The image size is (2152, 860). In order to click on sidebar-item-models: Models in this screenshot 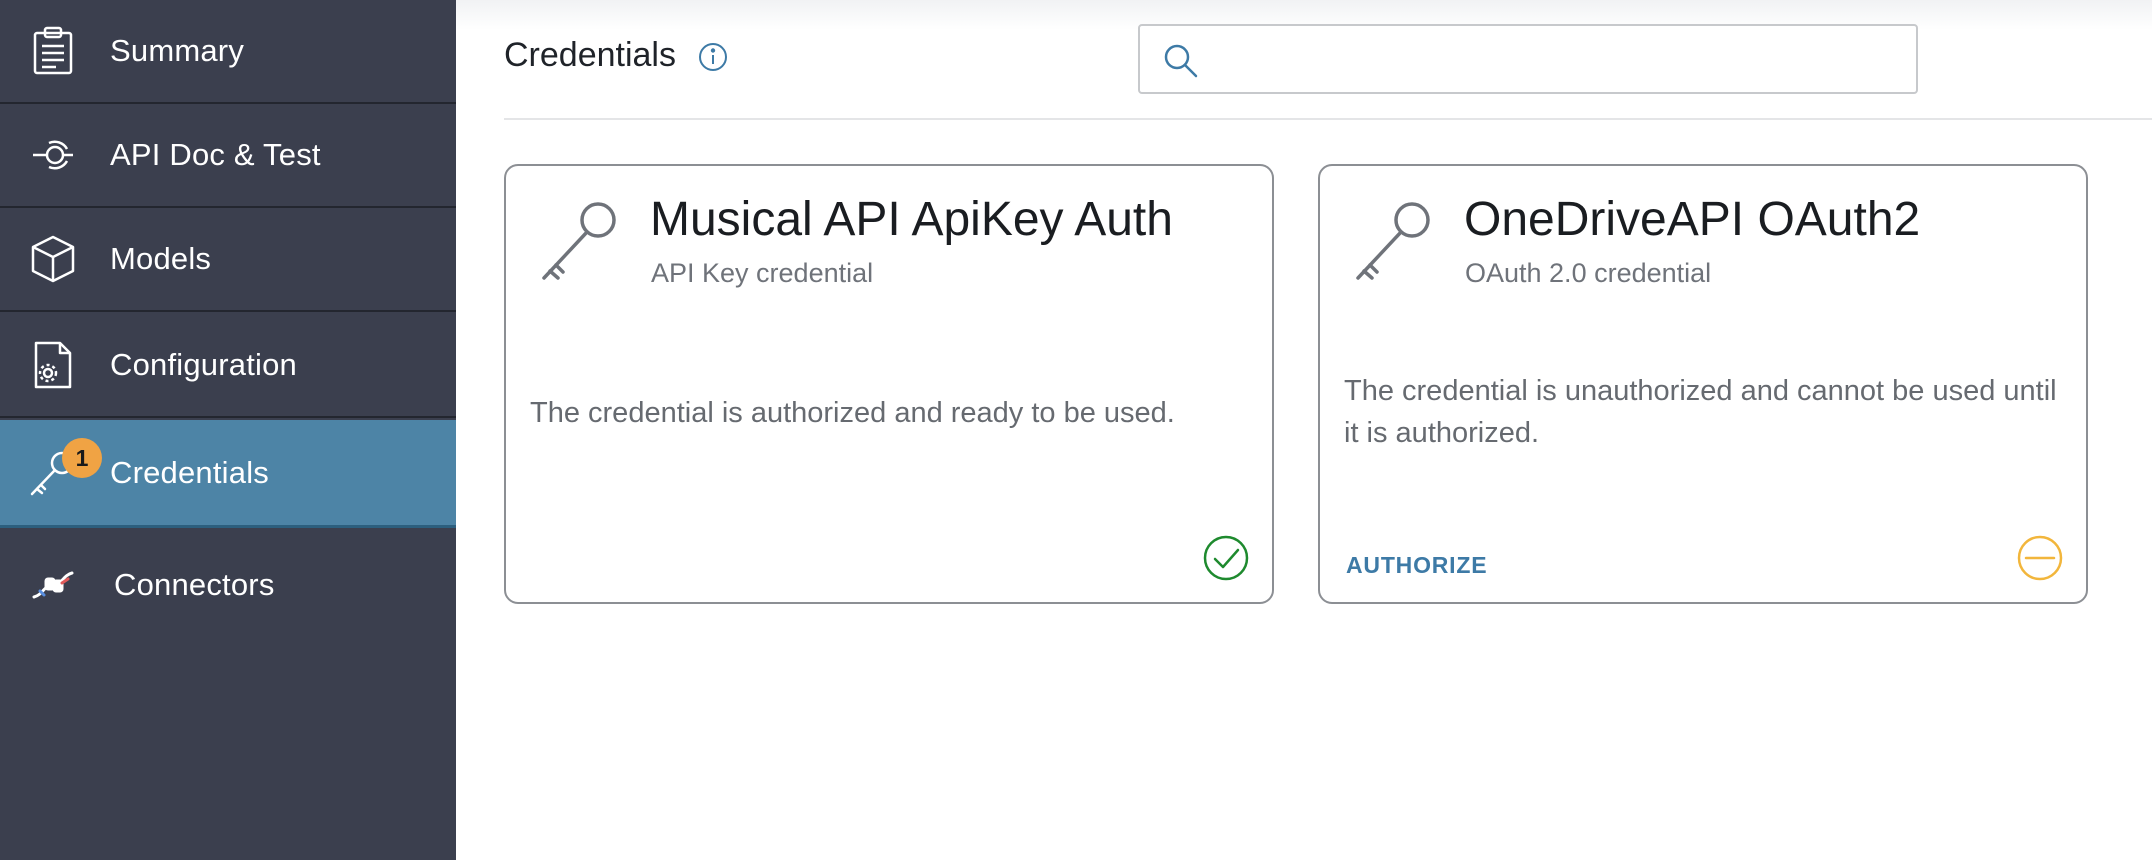, I will do `click(228, 260)`.